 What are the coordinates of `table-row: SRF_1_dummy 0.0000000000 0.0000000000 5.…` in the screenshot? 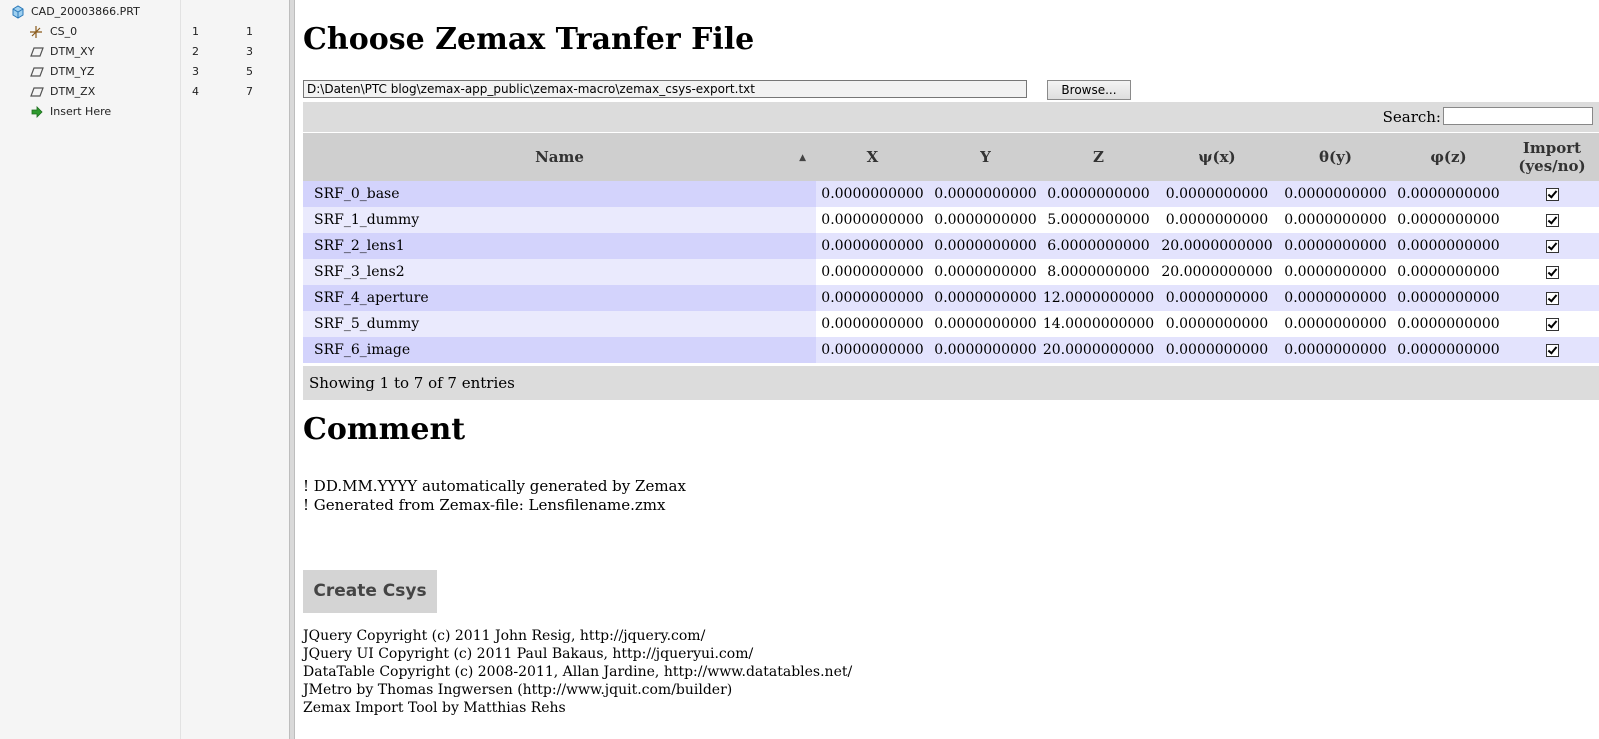 It's located at (951, 220).